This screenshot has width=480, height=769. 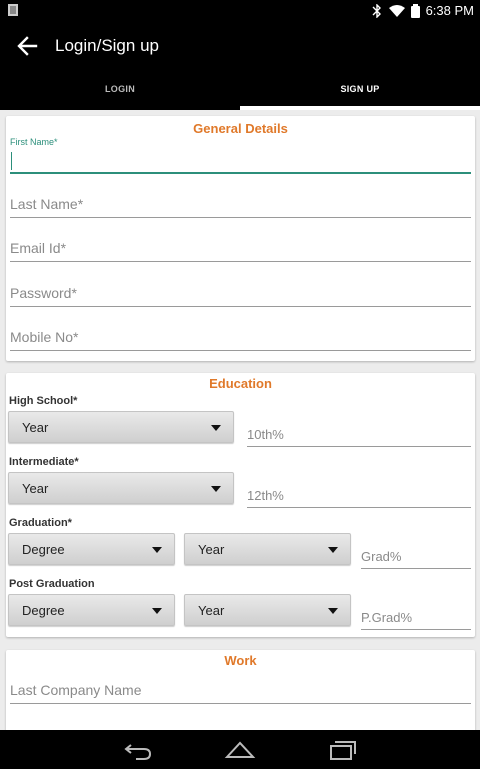 What do you see at coordinates (240, 339) in the screenshot?
I see `mobile-field: Mobile No*` at bounding box center [240, 339].